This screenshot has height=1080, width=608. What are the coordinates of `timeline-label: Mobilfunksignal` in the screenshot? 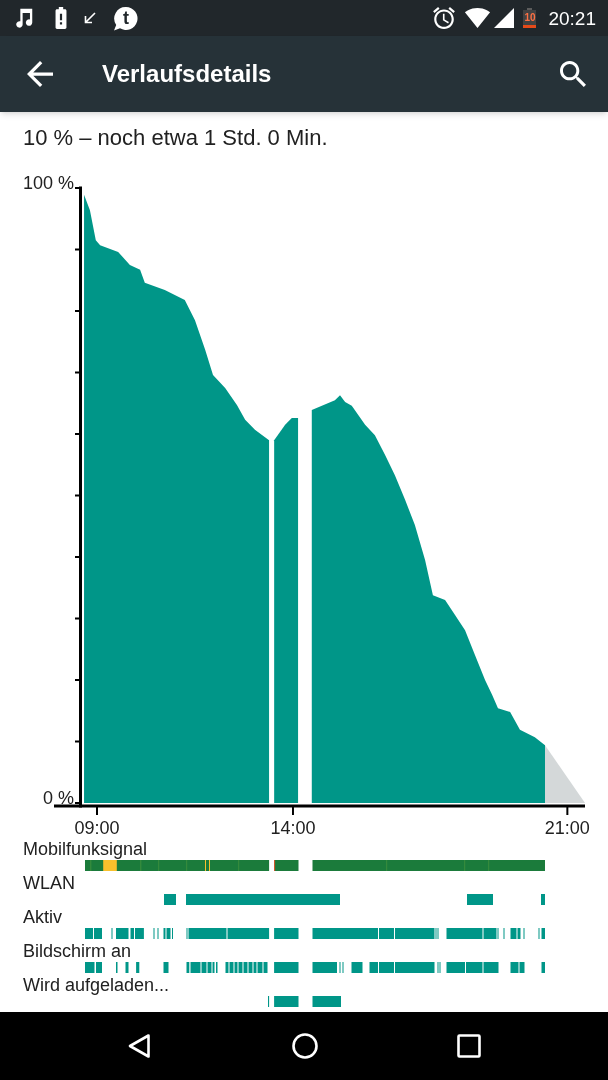 It's located at (85, 849).